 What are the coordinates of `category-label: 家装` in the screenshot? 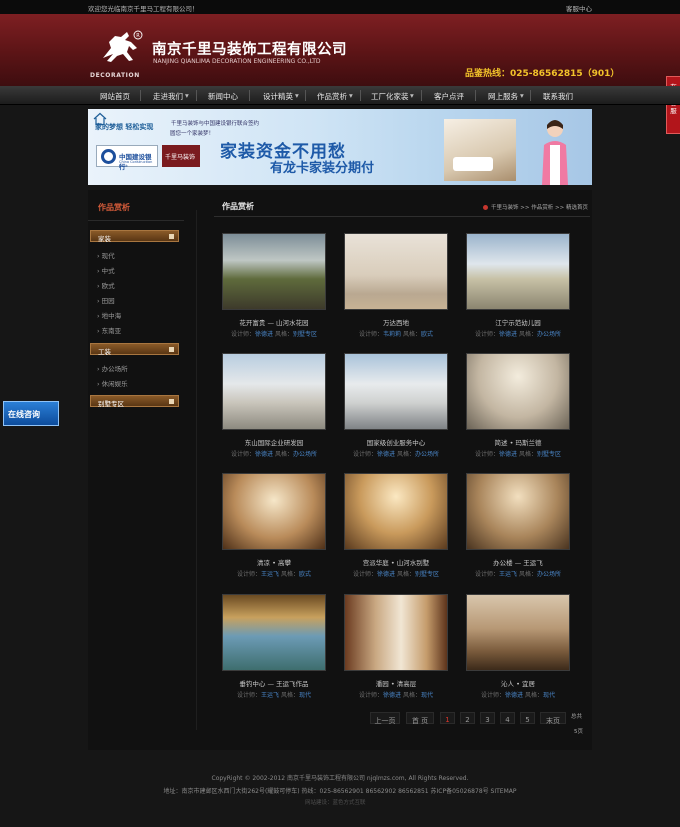 It's located at (104, 238).